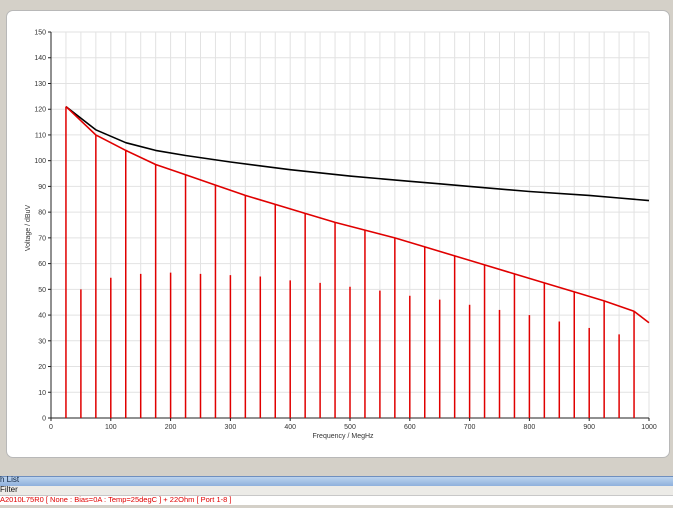 The width and height of the screenshot is (673, 508). Describe the element at coordinates (336, 490) in the screenshot. I see `filter-row: Filter` at that location.